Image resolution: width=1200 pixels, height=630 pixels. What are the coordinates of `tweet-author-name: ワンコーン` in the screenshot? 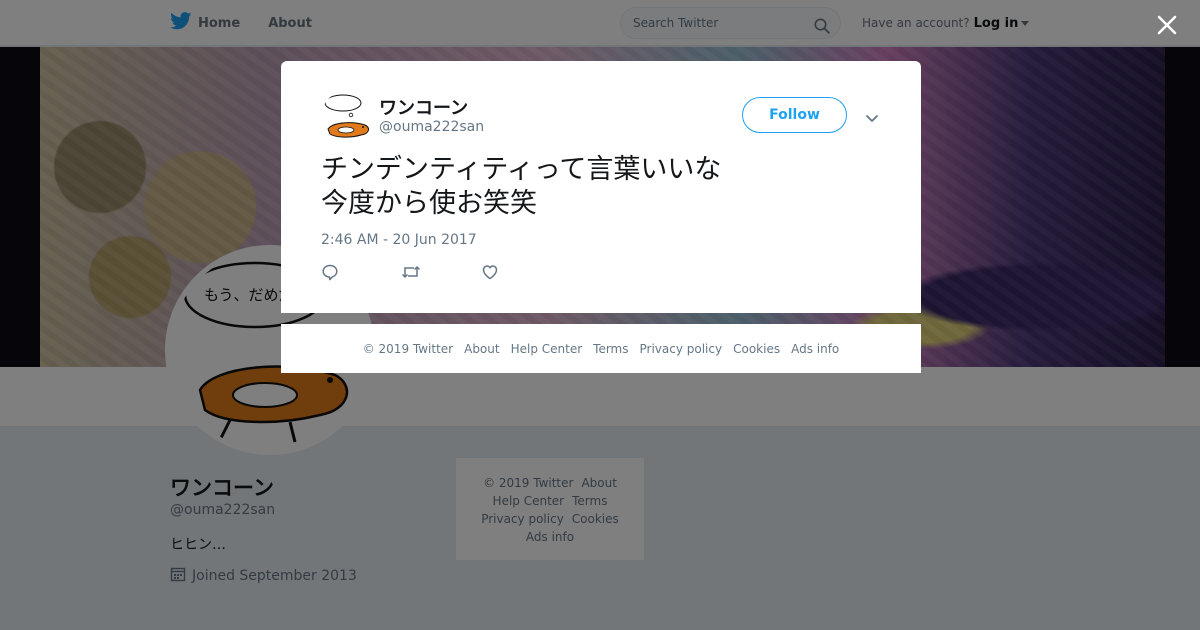 It's located at (423, 107).